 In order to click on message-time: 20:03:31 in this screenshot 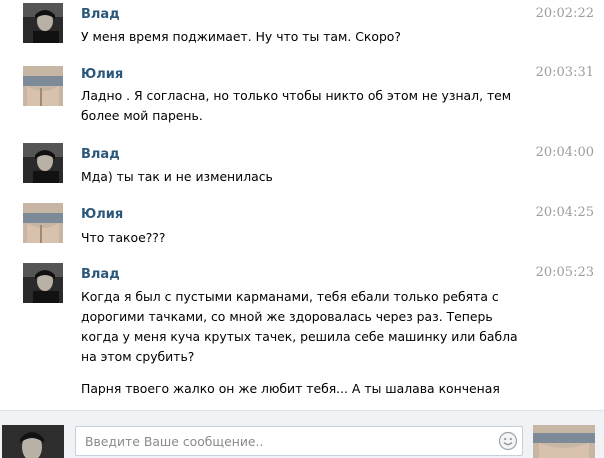, I will do `click(564, 72)`.